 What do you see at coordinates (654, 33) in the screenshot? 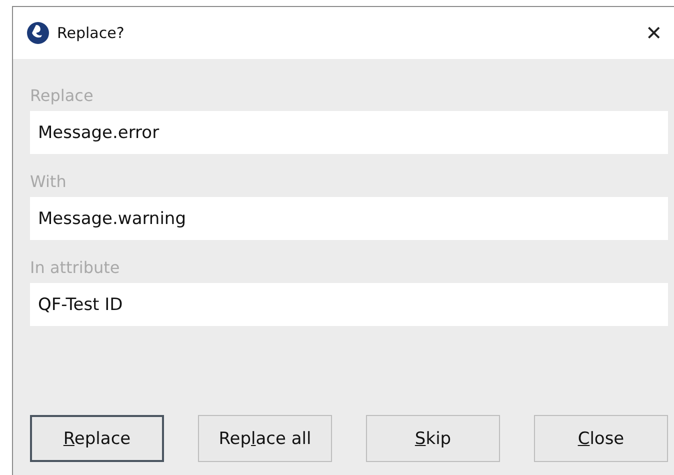
I see `close-button: ✕` at bounding box center [654, 33].